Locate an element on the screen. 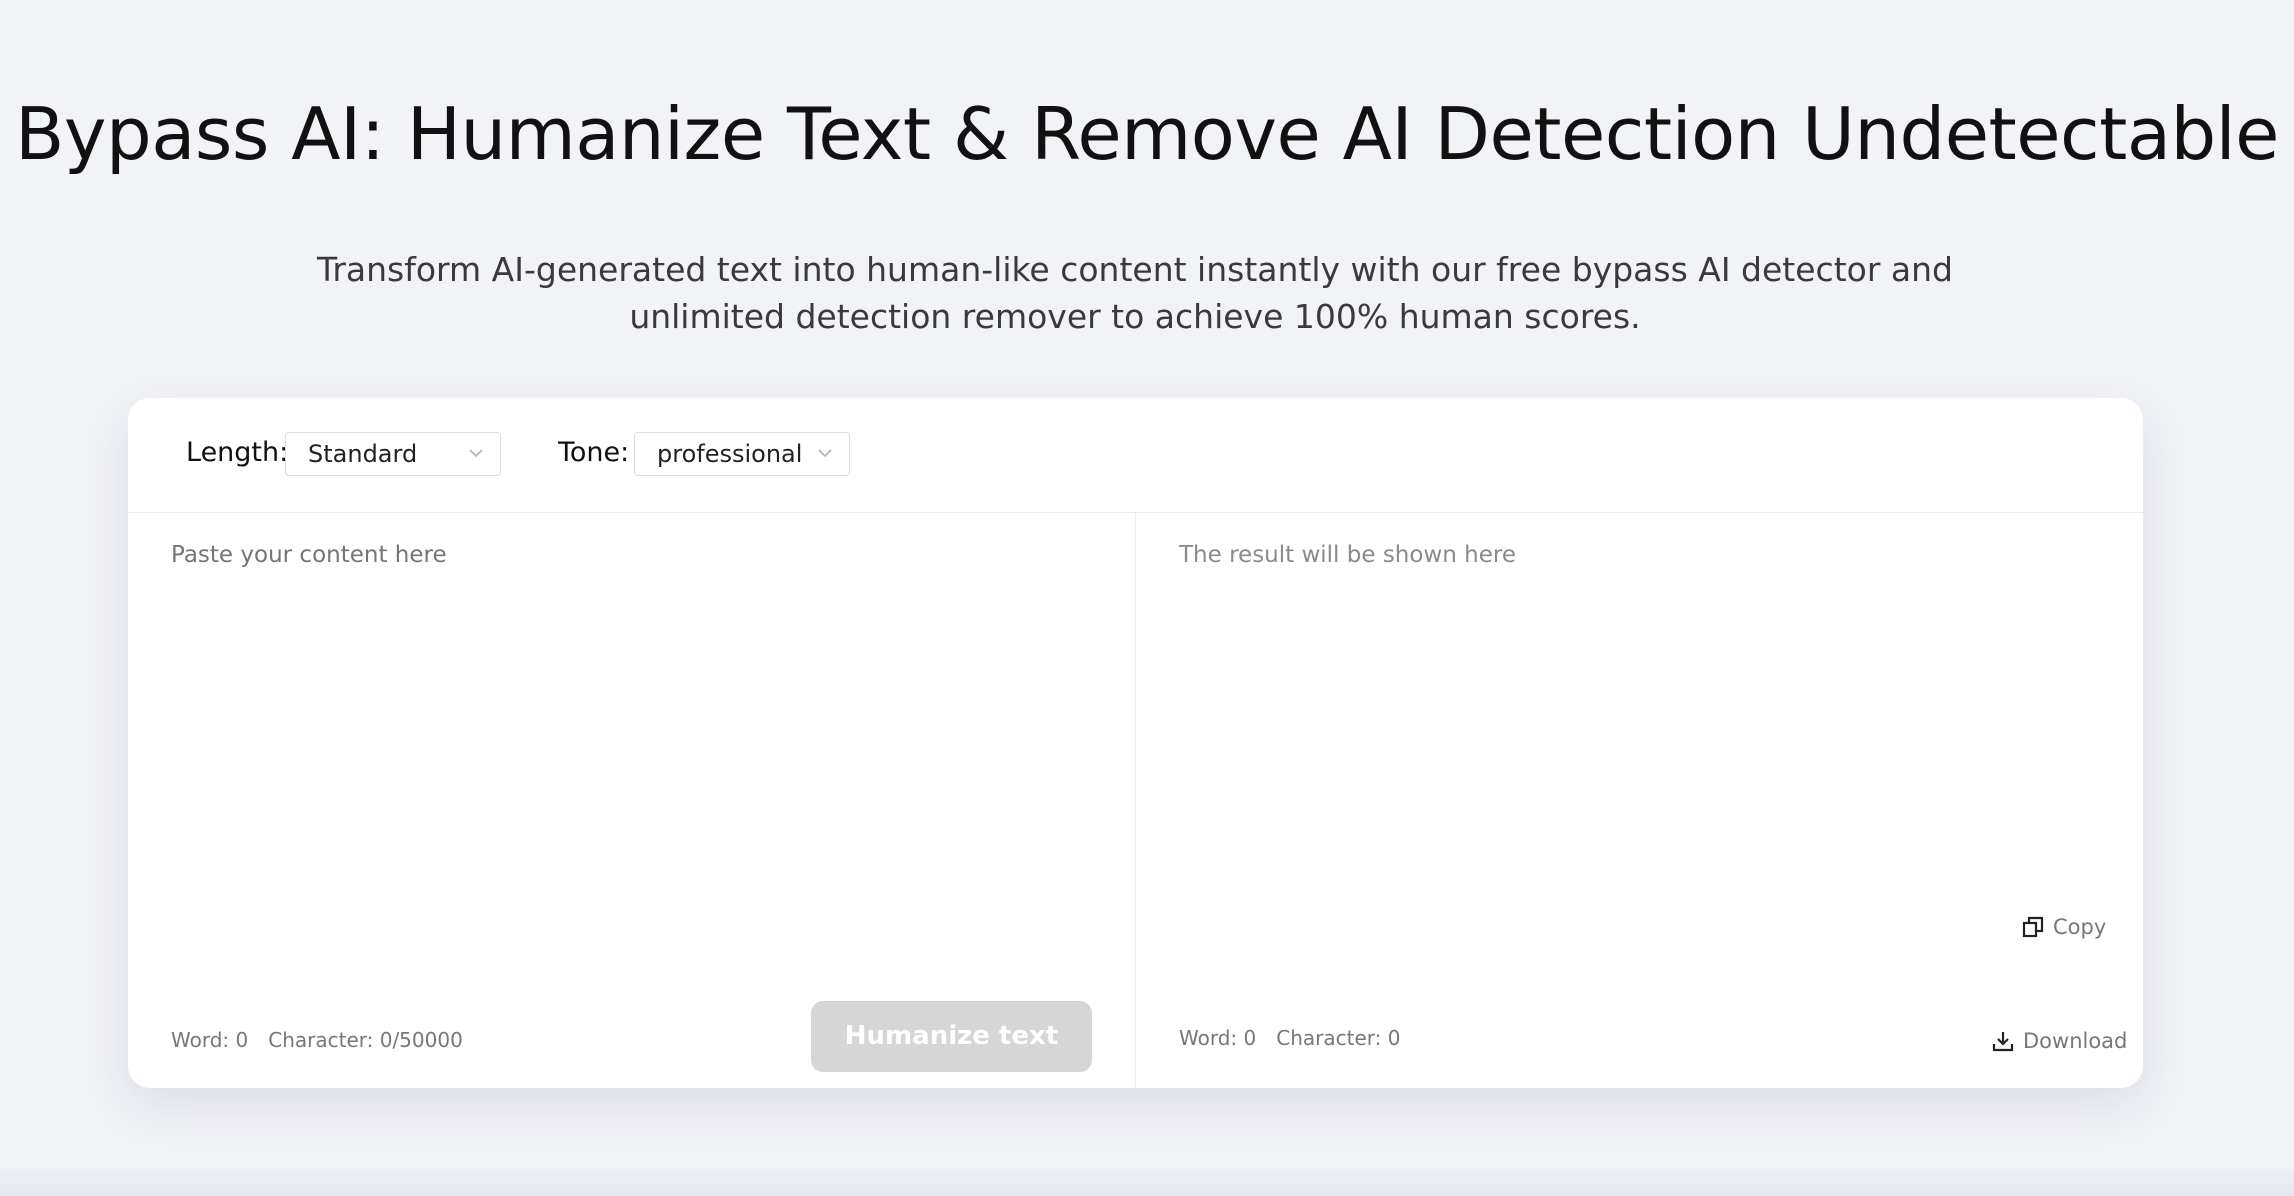 The width and height of the screenshot is (2294, 1196). humanize-button: Humanize text is located at coordinates (951, 1036).